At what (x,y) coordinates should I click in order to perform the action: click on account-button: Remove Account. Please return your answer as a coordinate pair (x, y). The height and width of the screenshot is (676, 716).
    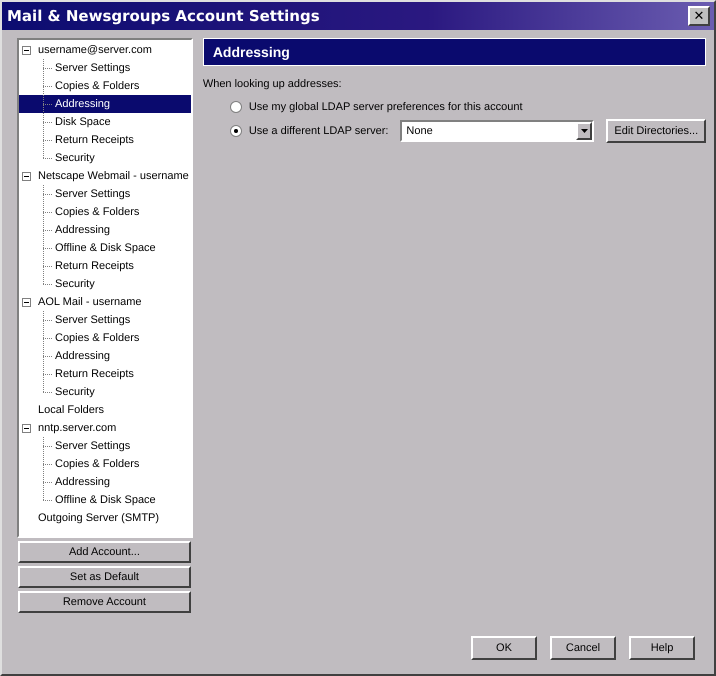
    Looking at the image, I should click on (104, 602).